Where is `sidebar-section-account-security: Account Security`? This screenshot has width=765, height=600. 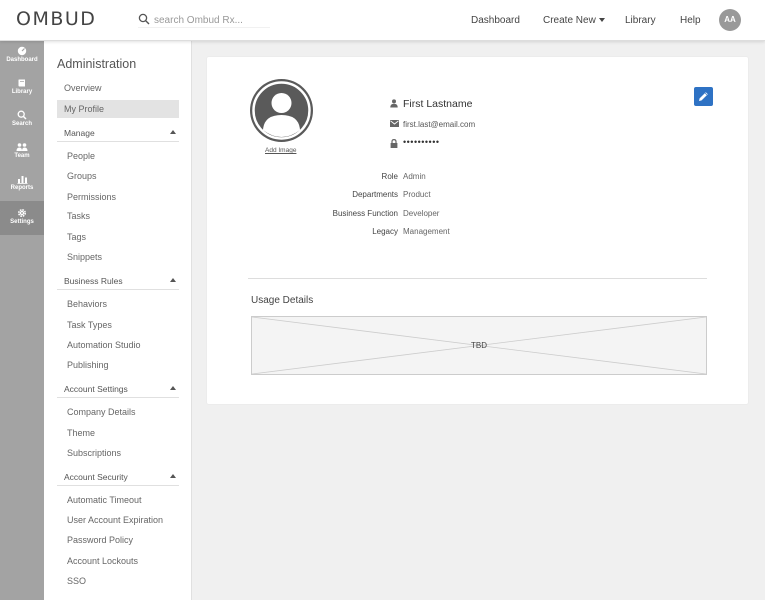
sidebar-section-account-security: Account Security is located at coordinates (118, 477).